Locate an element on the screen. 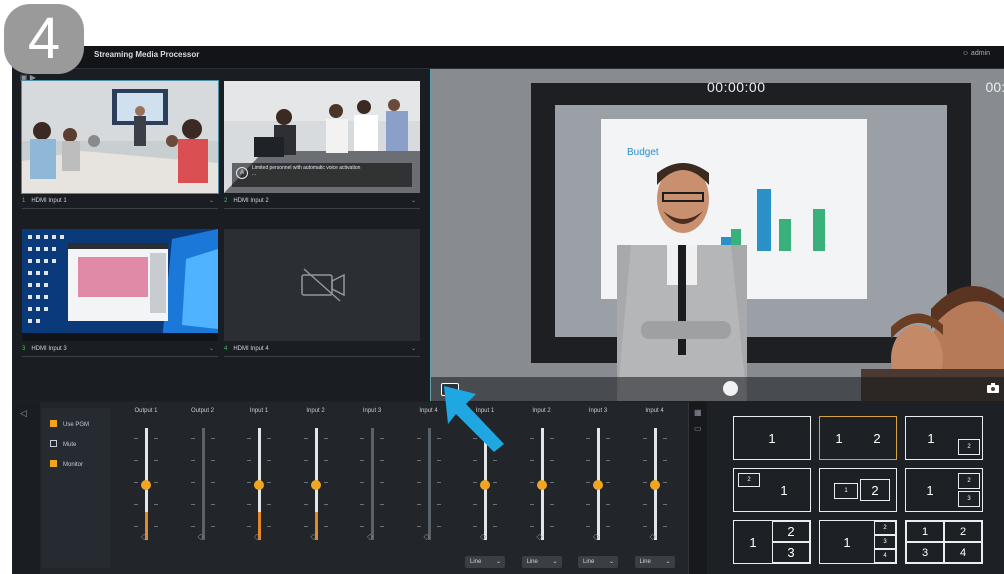 This screenshot has height=574, width=1004. layout-one-plus-three: 1 2 3 4 is located at coordinates (858, 542).